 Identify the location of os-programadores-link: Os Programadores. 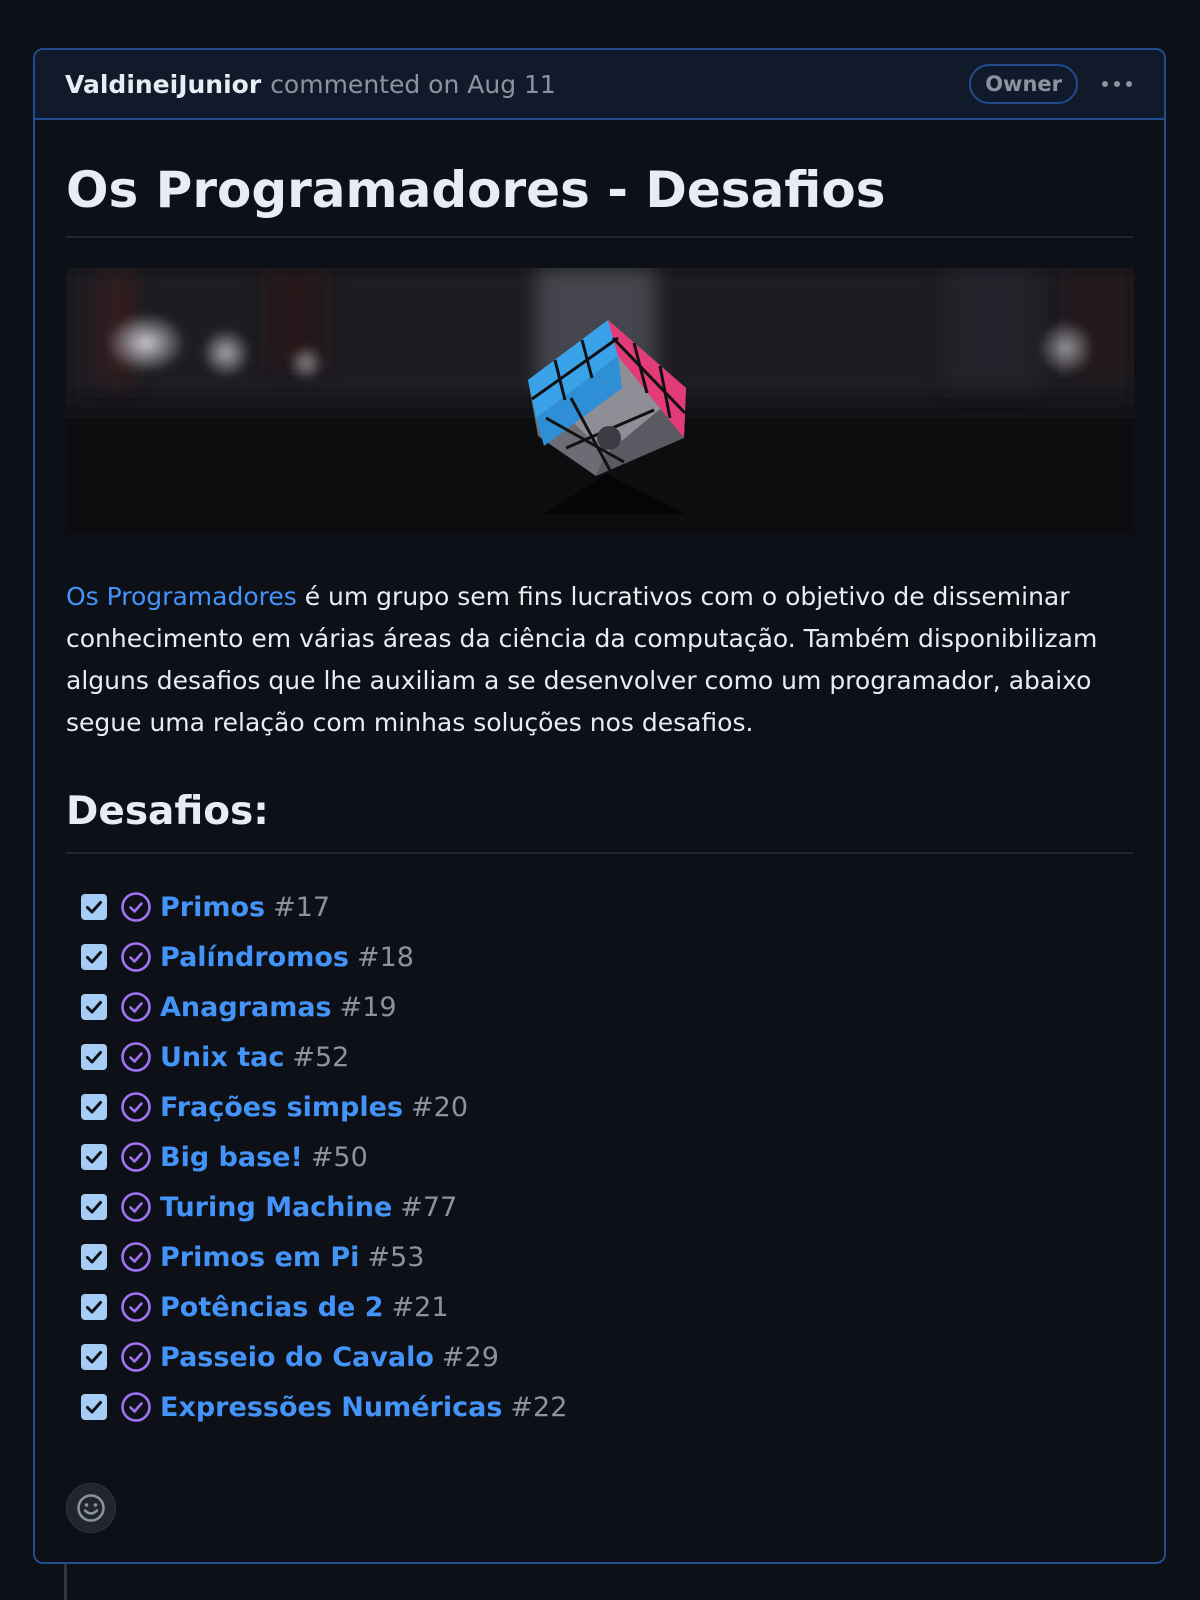
(181, 596).